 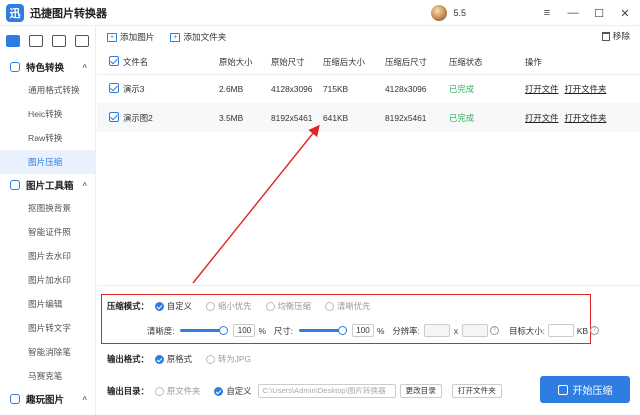 I want to click on resolution-width-input, so click(x=436, y=330).